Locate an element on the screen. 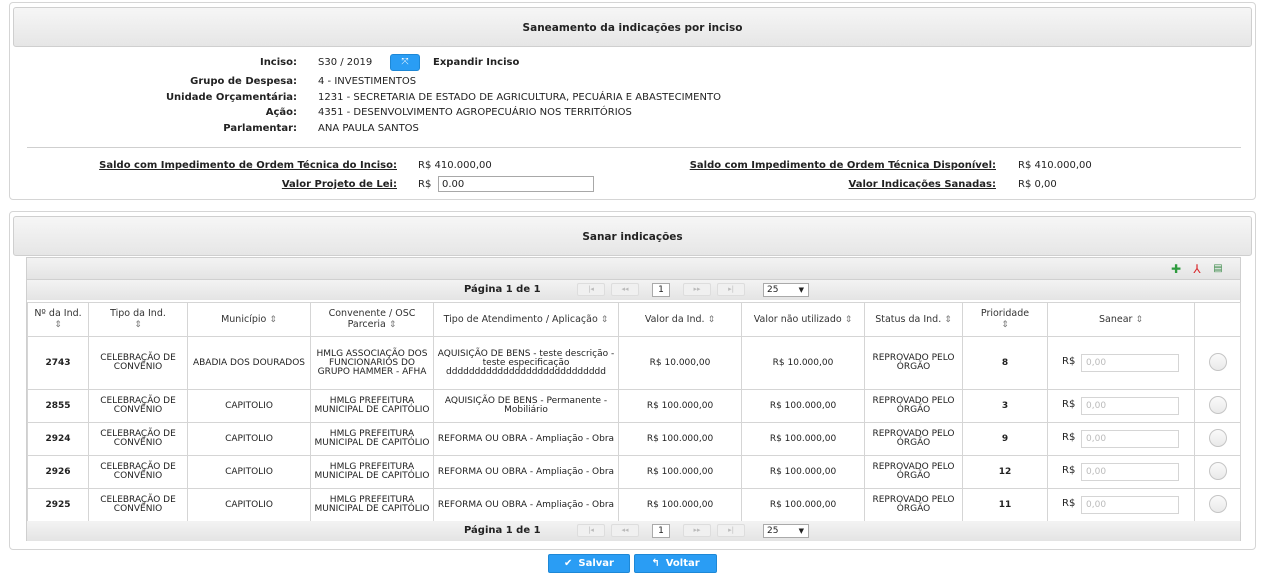  pdf-icon: ⅄ is located at coordinates (1197, 269).